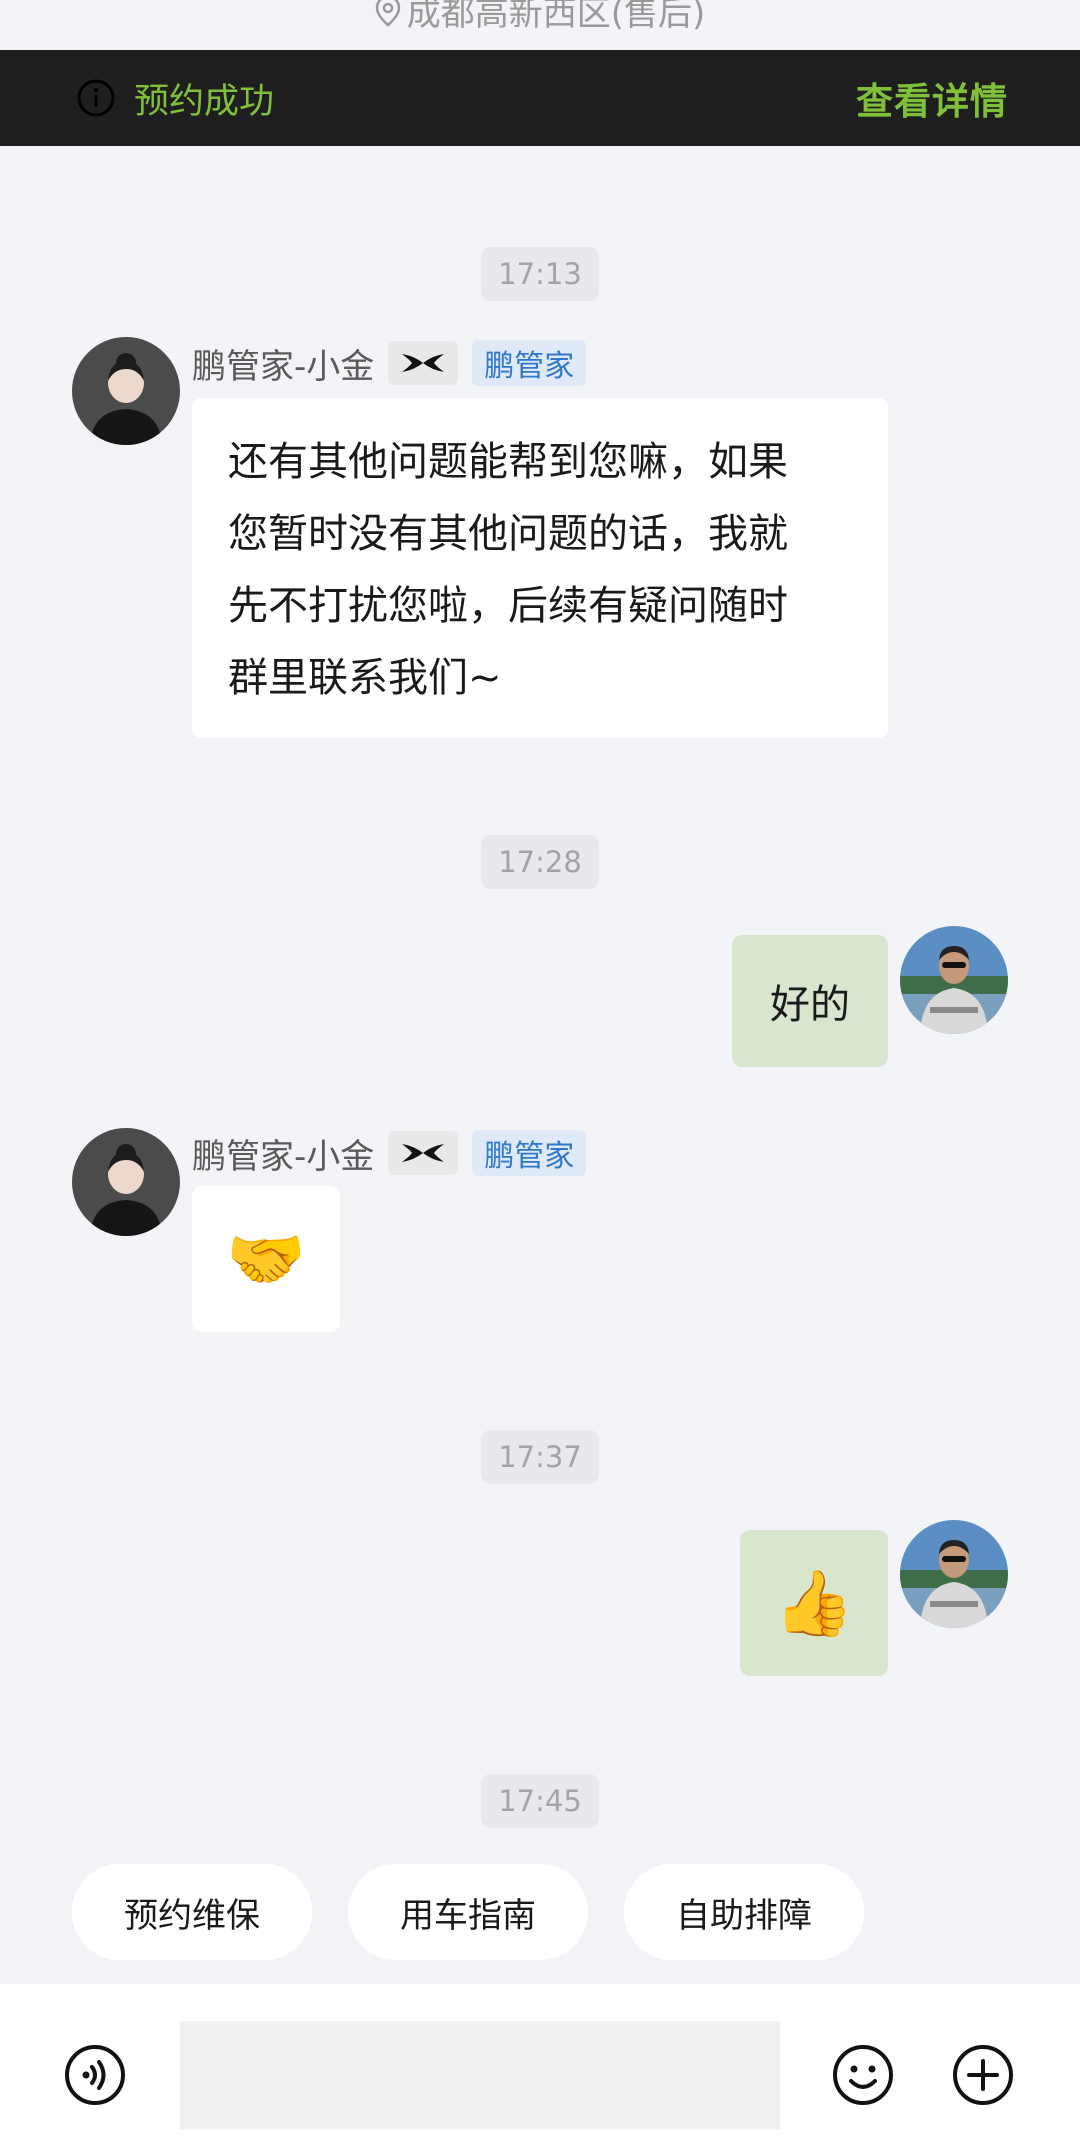  I want to click on quick-reply-guide: 用车指南, so click(468, 1912).